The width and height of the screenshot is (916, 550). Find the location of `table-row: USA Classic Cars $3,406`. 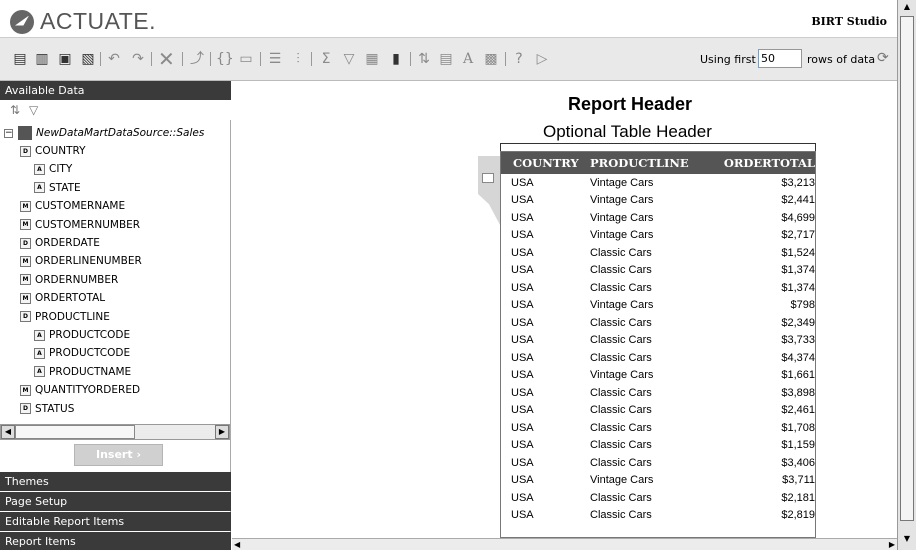

table-row: USA Classic Cars $3,406 is located at coordinates (658, 463).